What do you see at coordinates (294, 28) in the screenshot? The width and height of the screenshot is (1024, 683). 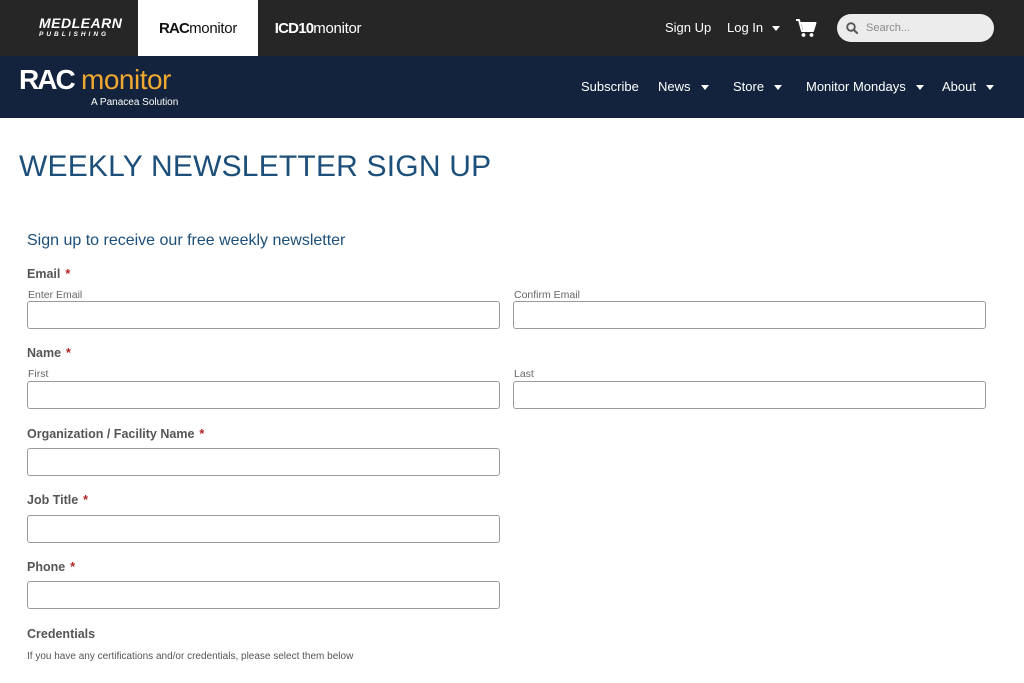 I see `tab-icd10monitor-bold: ICD10` at bounding box center [294, 28].